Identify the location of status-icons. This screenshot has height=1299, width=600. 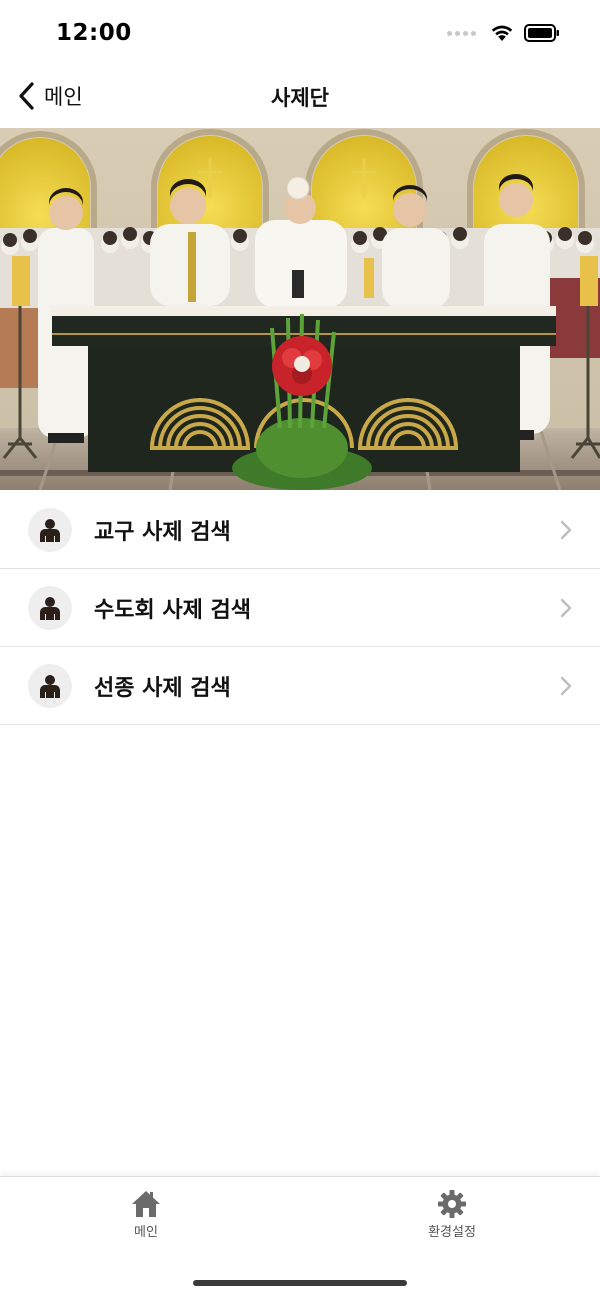
(503, 33).